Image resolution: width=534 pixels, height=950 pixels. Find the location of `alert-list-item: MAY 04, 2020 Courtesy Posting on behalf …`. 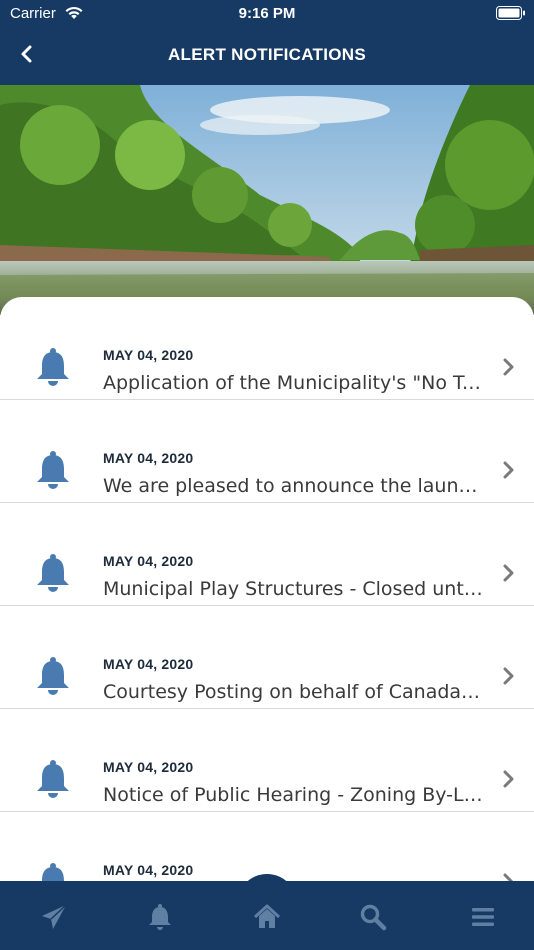

alert-list-item: MAY 04, 2020 Courtesy Posting on behalf … is located at coordinates (267, 657).